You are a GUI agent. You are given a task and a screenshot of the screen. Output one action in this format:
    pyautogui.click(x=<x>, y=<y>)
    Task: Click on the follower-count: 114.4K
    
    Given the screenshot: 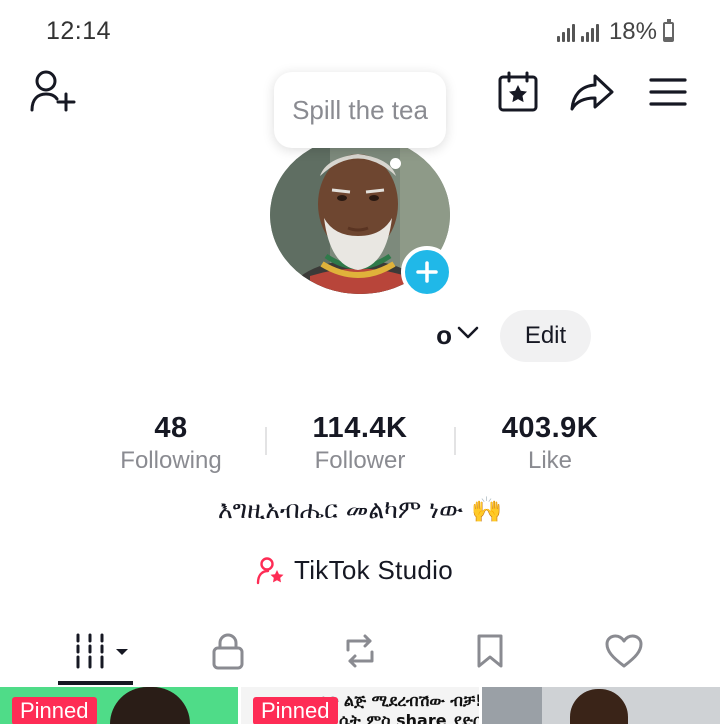 What is the action you would take?
    pyautogui.click(x=360, y=428)
    